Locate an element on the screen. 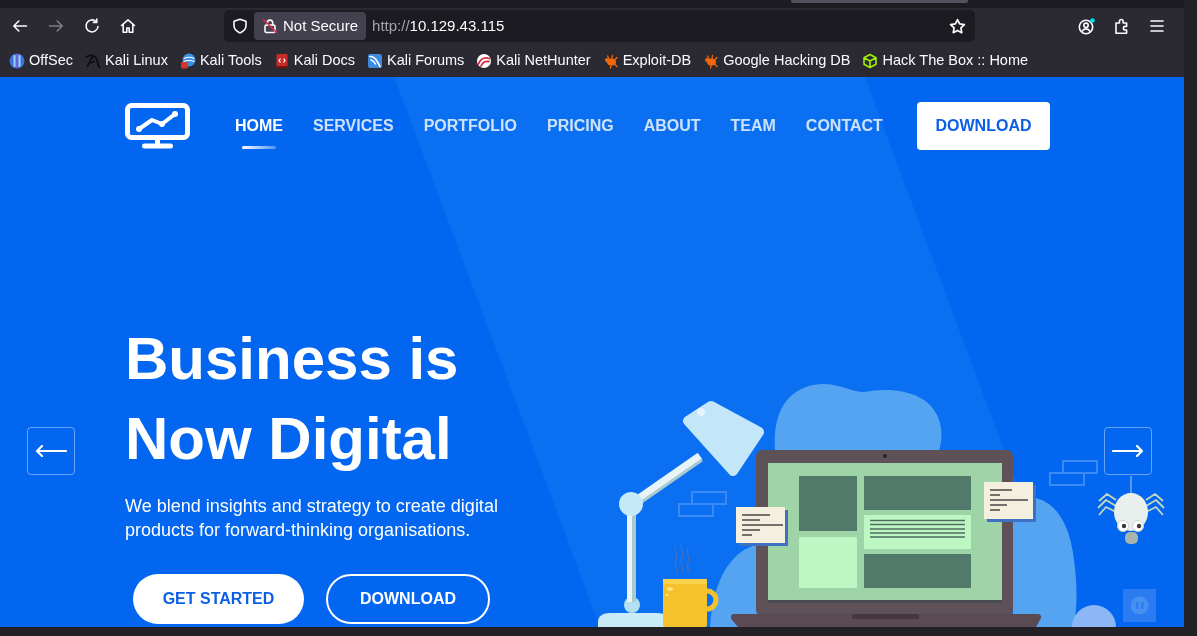 Image resolution: width=1197 pixels, height=636 pixels. hero-heading: Business is Now Digital is located at coordinates (292, 399).